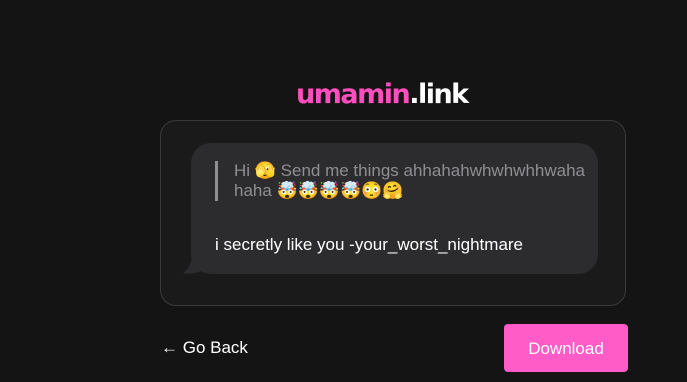  I want to click on site-logo: umamin.link, so click(394, 95).